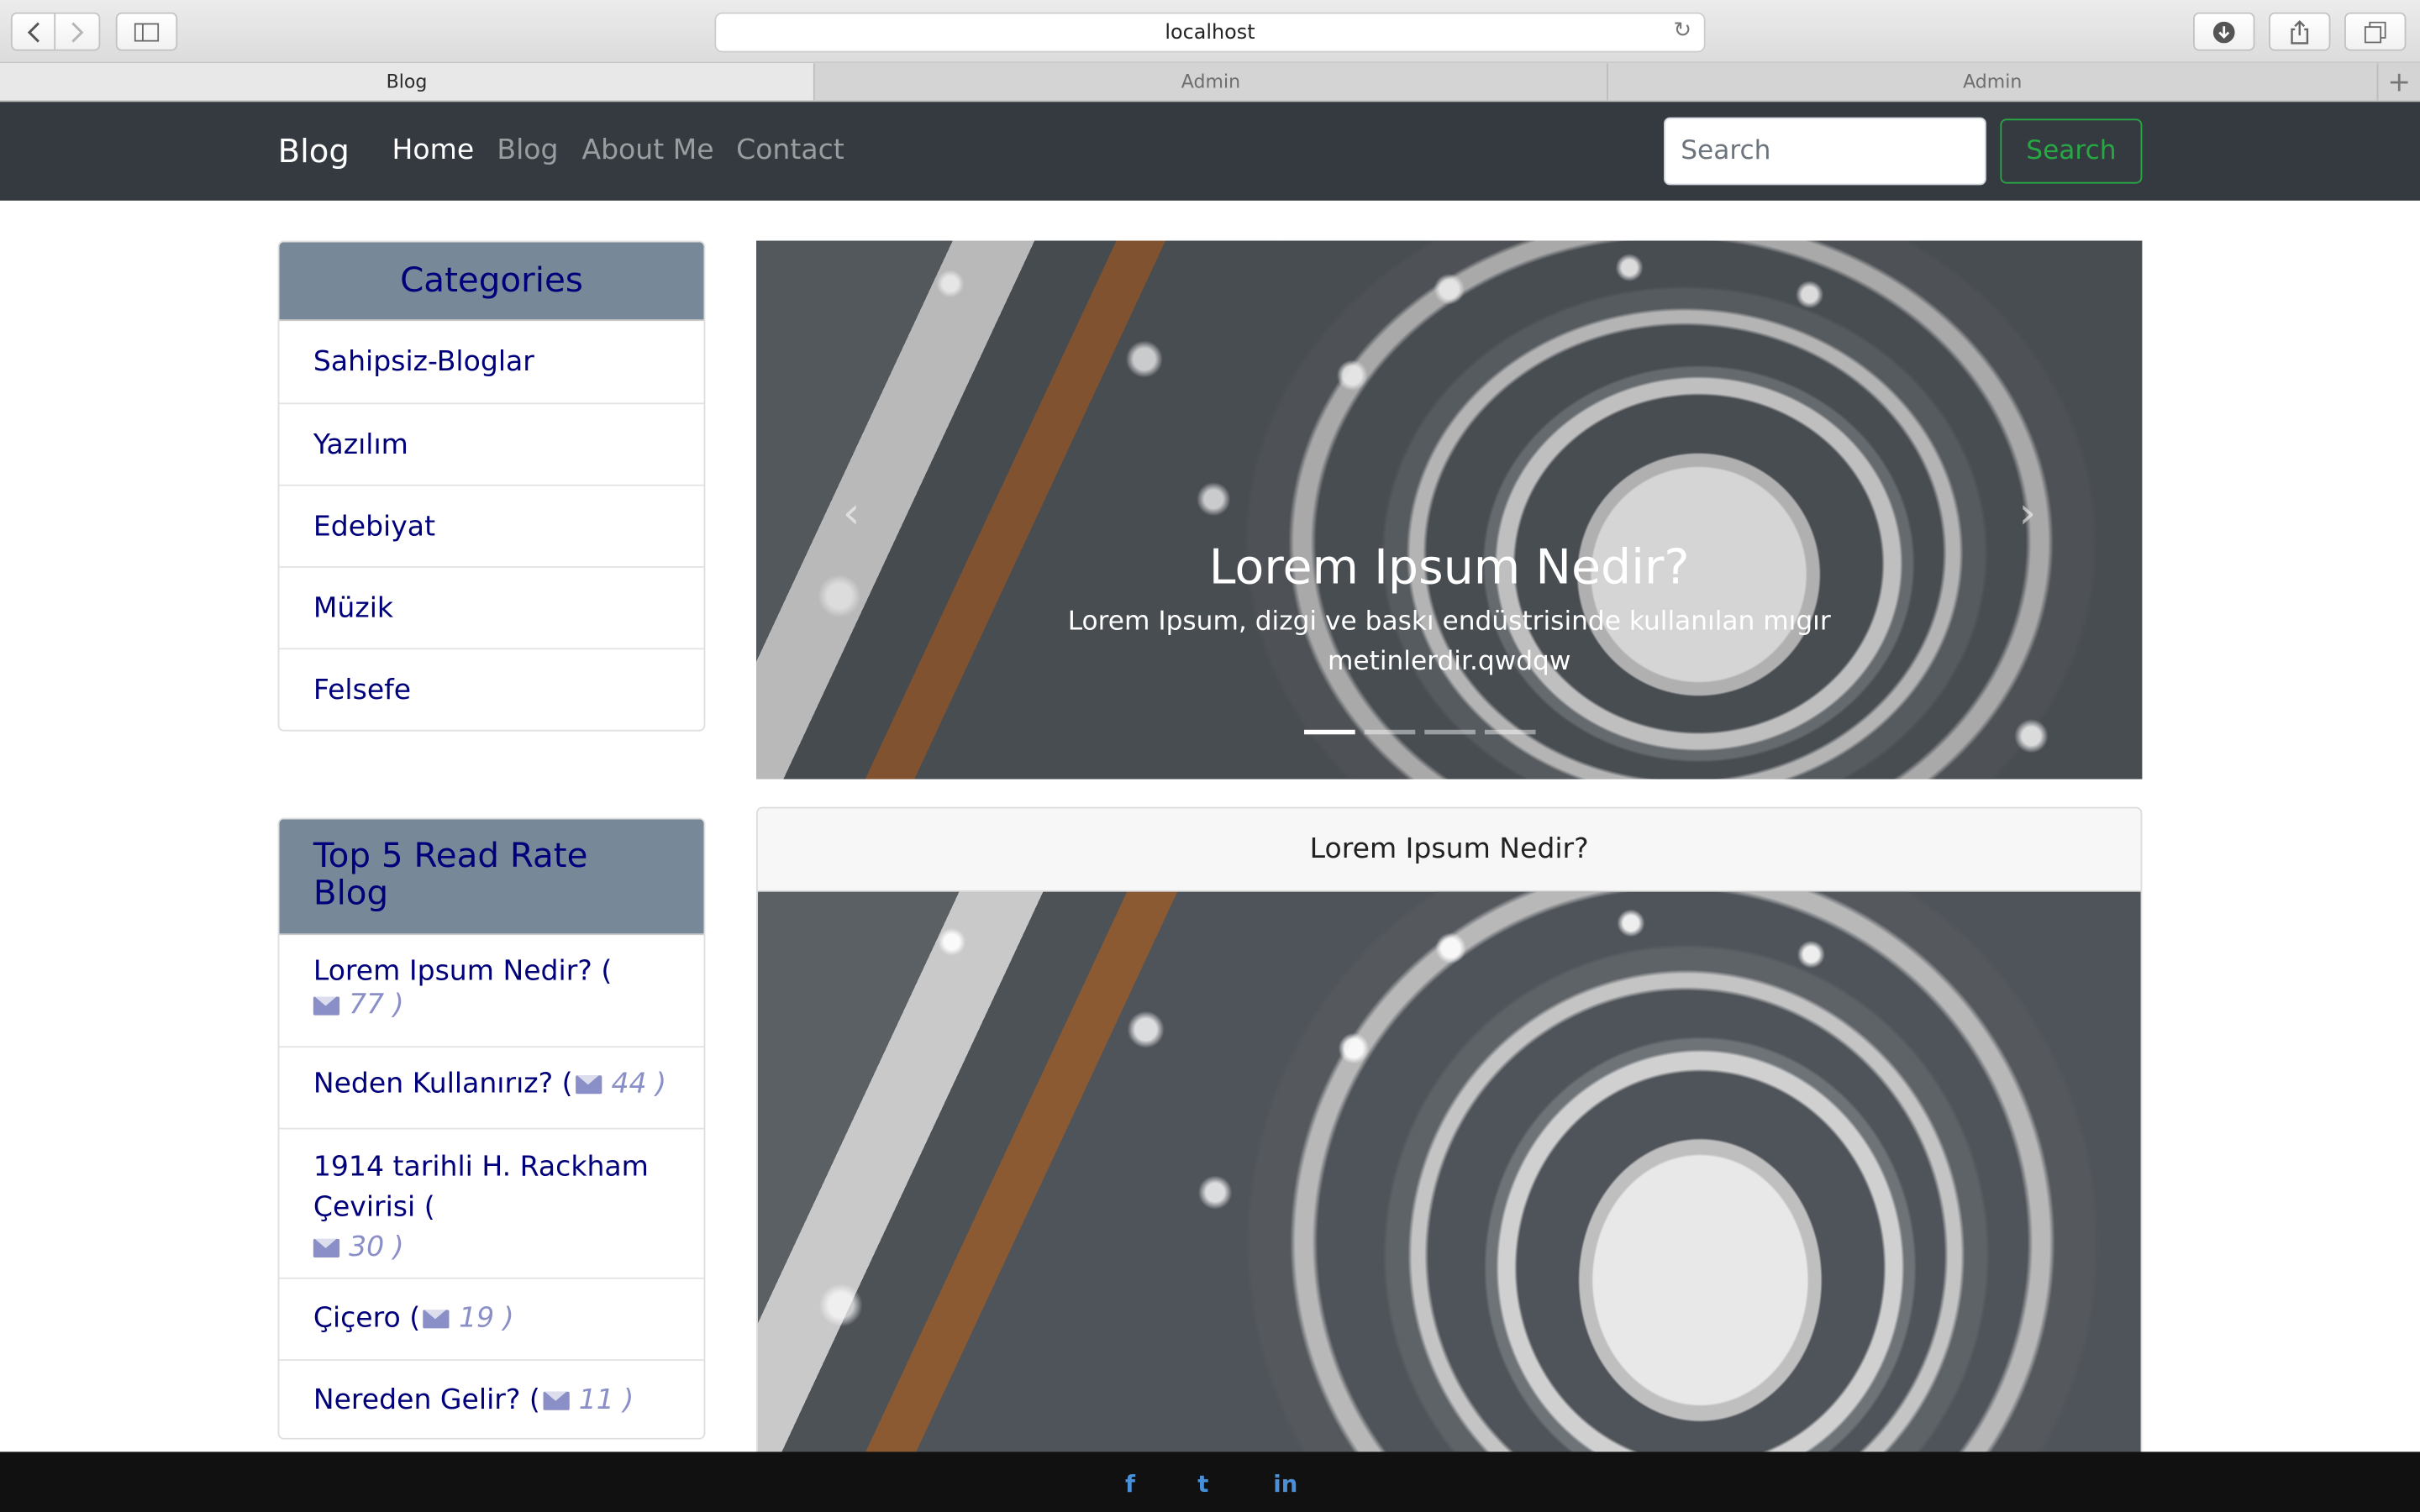  I want to click on read-count: 44, so click(629, 1084).